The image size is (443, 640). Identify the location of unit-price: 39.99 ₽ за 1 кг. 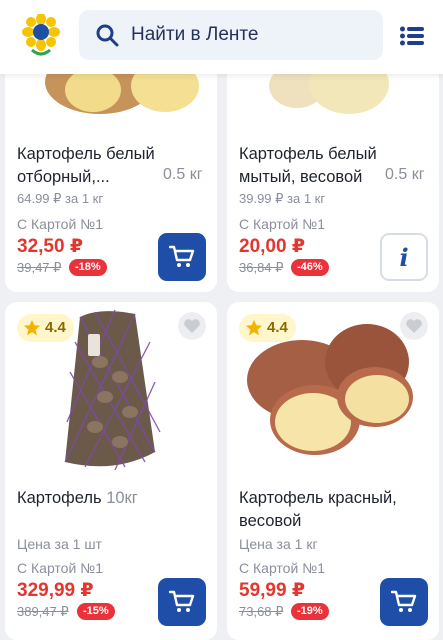
(282, 198).